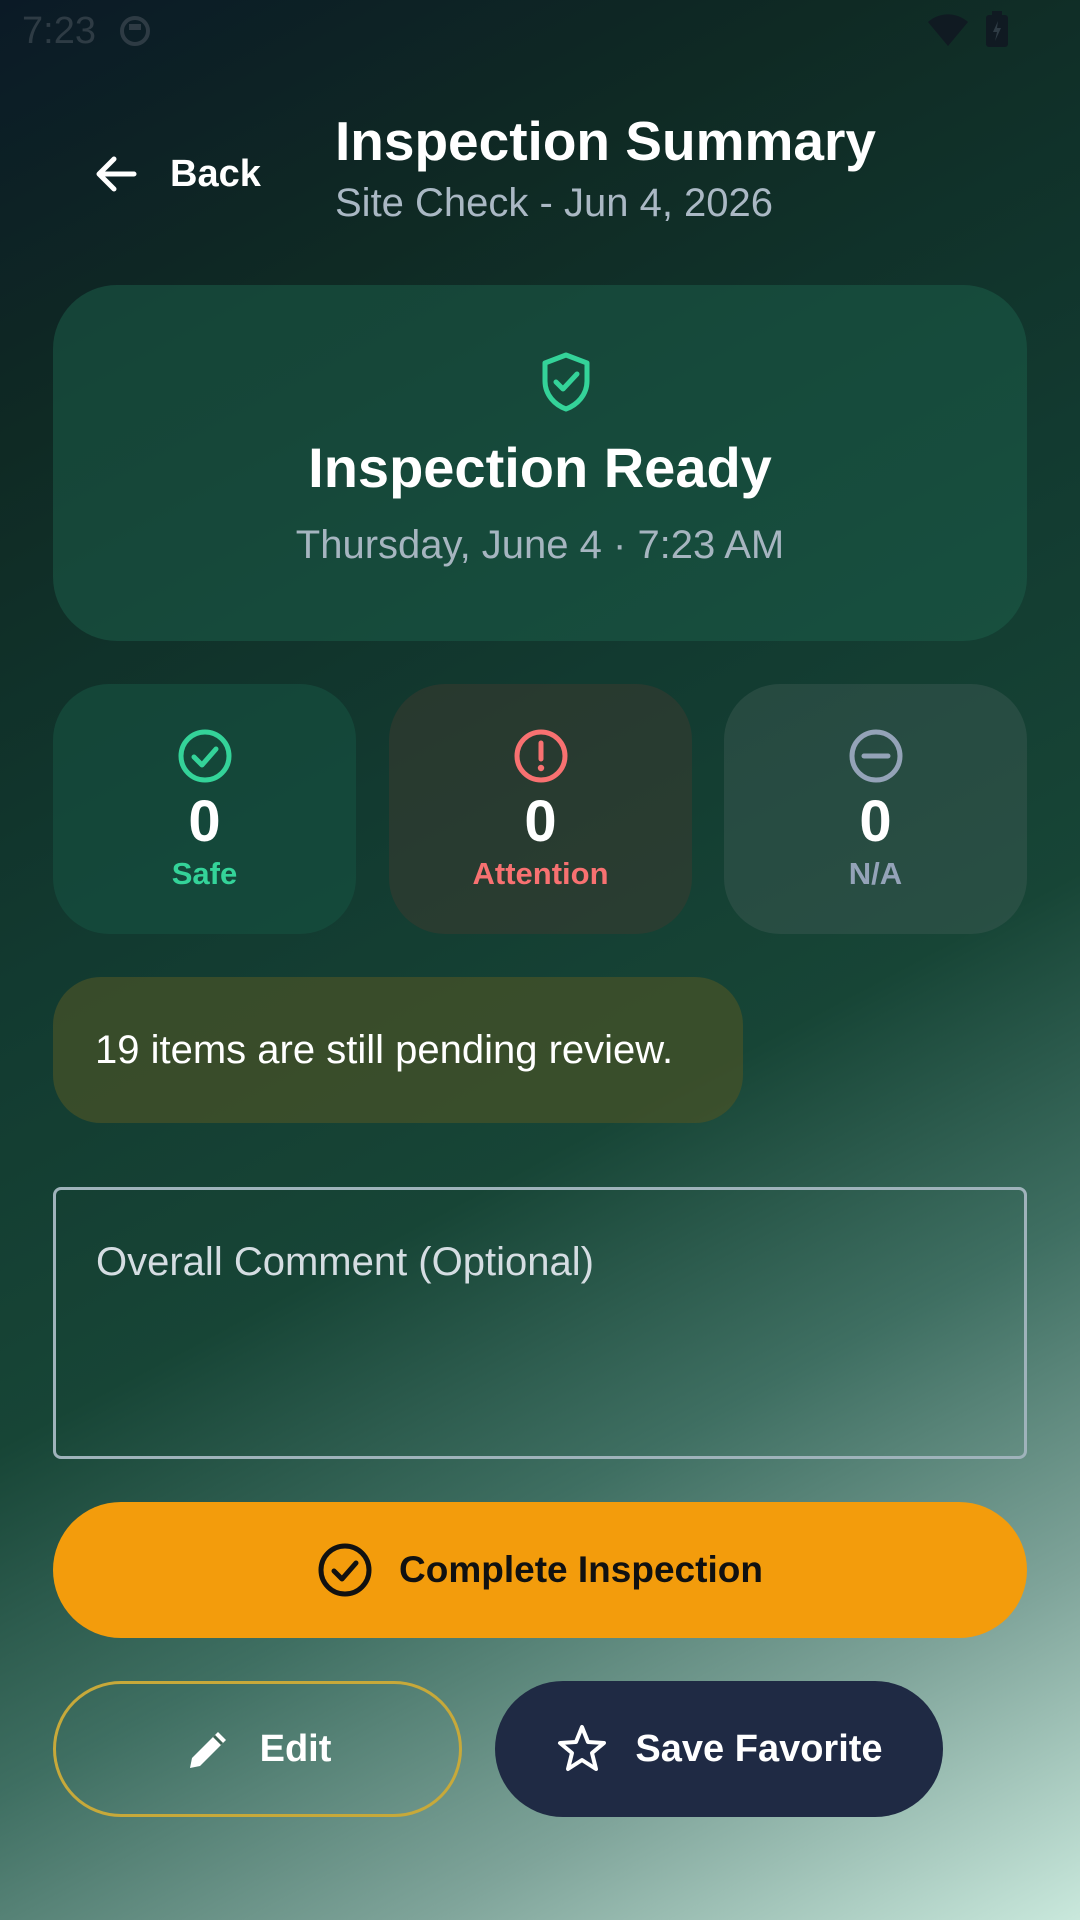 This screenshot has width=1080, height=1920. Describe the element at coordinates (540, 1323) in the screenshot. I see `overall-comment-field` at that location.